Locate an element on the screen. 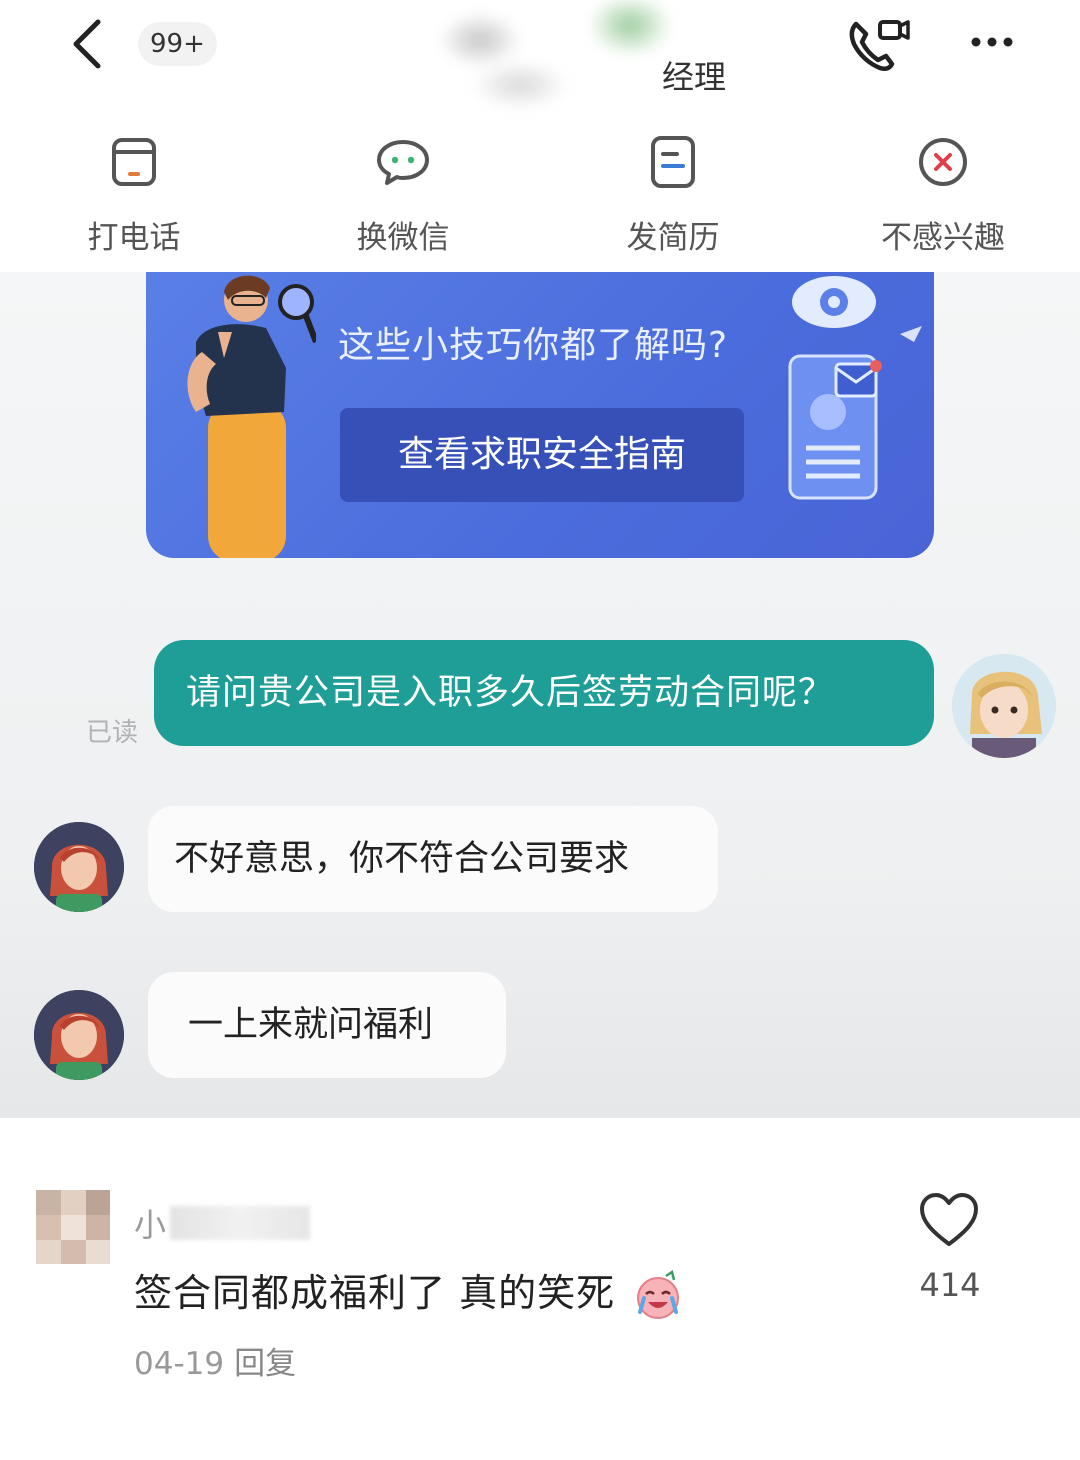  banner-question: 这些小技巧你都了解吗? is located at coordinates (533, 345).